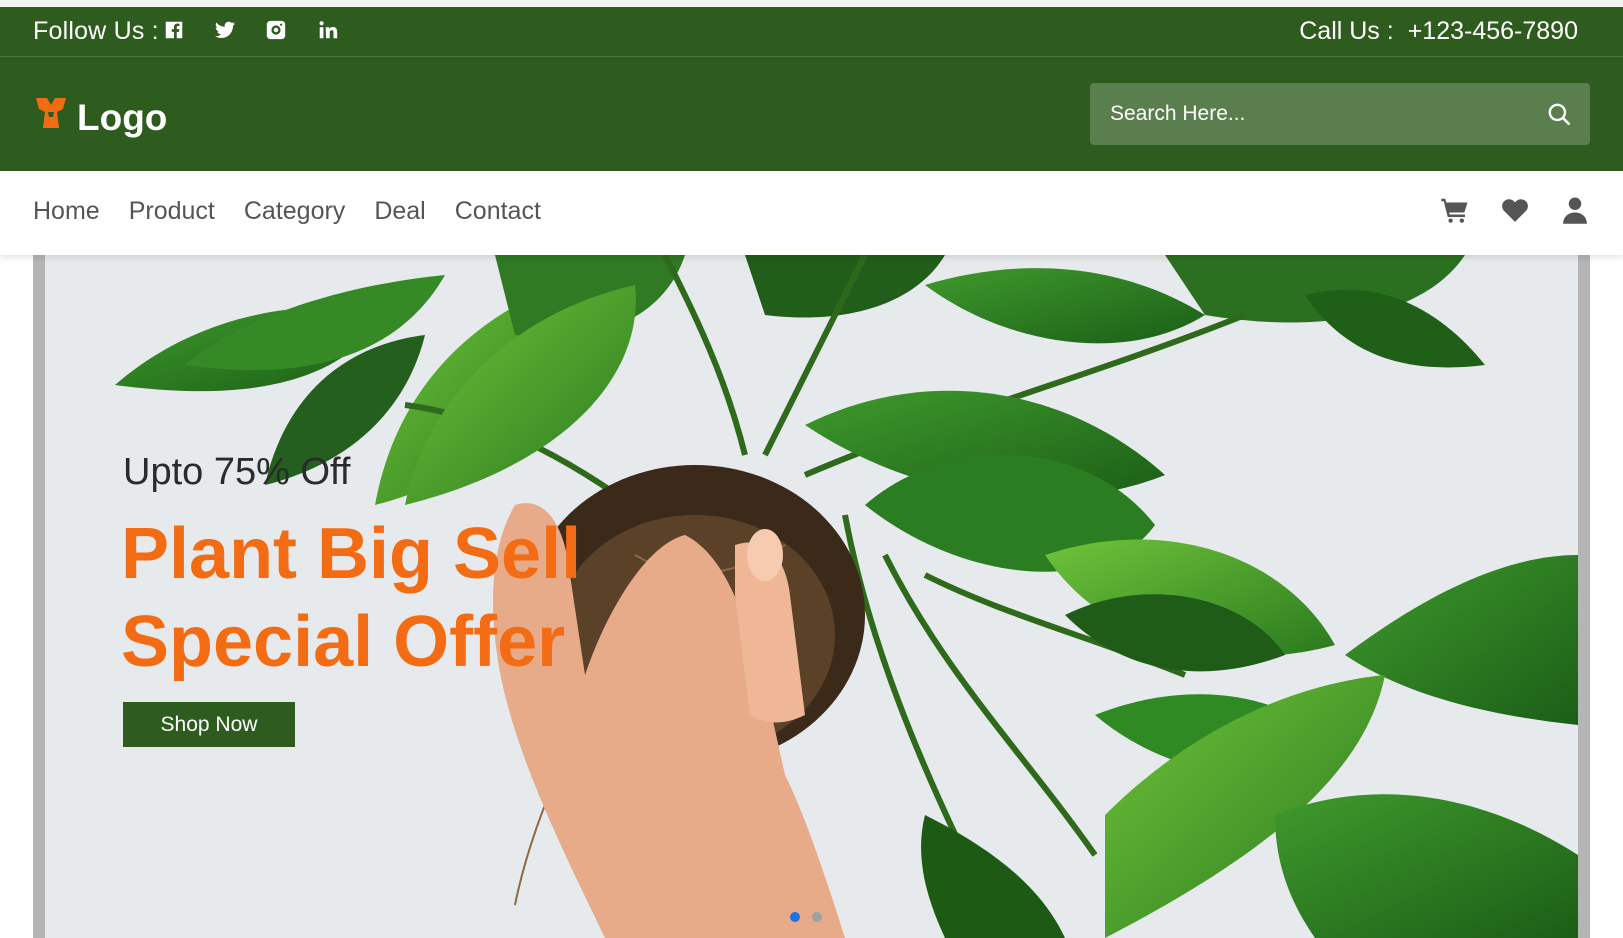 This screenshot has height=938, width=1623. I want to click on site-header: Logo, so click(811, 114).